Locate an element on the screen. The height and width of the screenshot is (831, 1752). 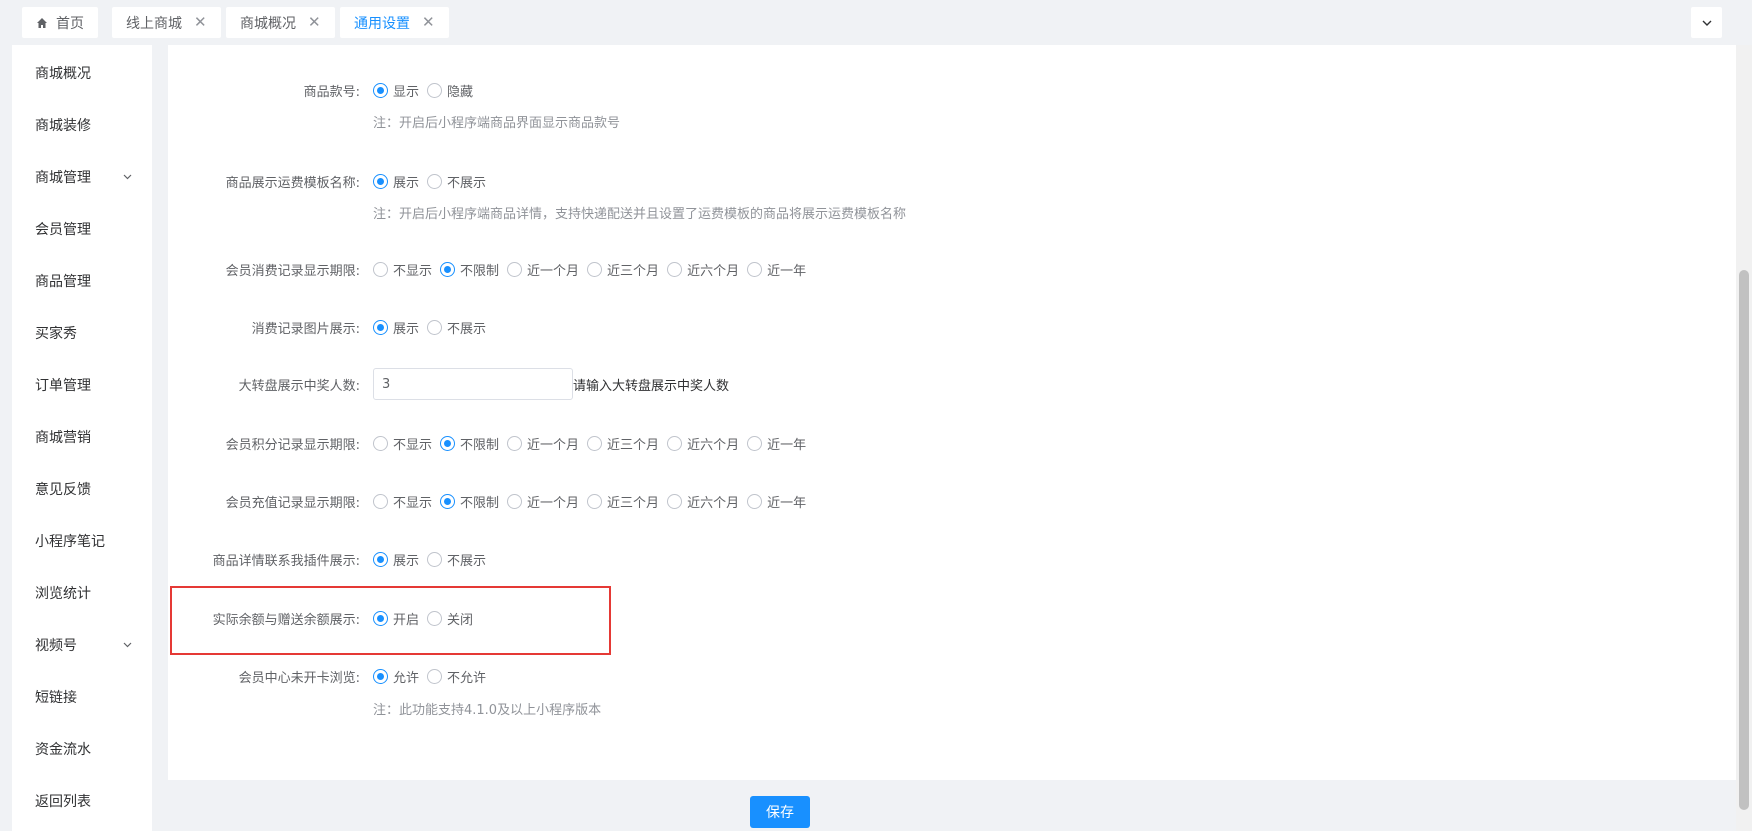
highlight-box is located at coordinates (390, 620).